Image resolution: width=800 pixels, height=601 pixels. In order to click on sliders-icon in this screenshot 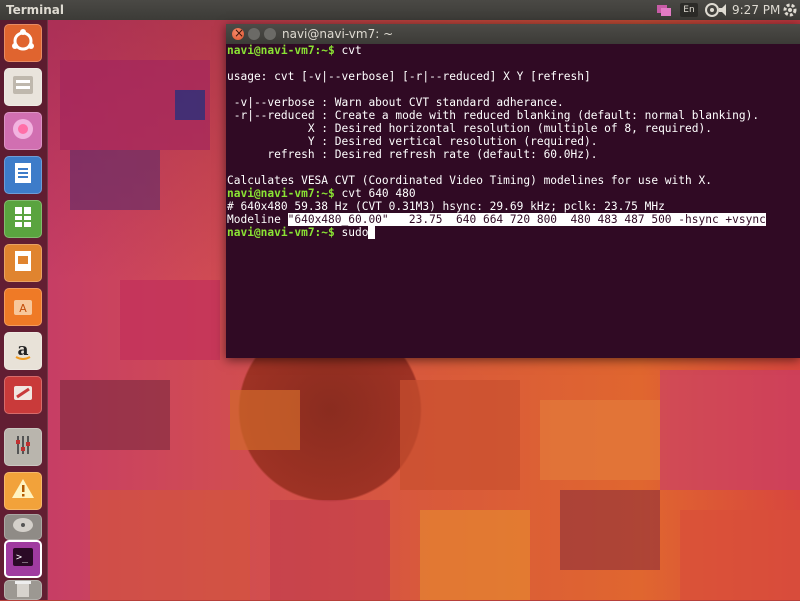, I will do `click(23, 447)`.